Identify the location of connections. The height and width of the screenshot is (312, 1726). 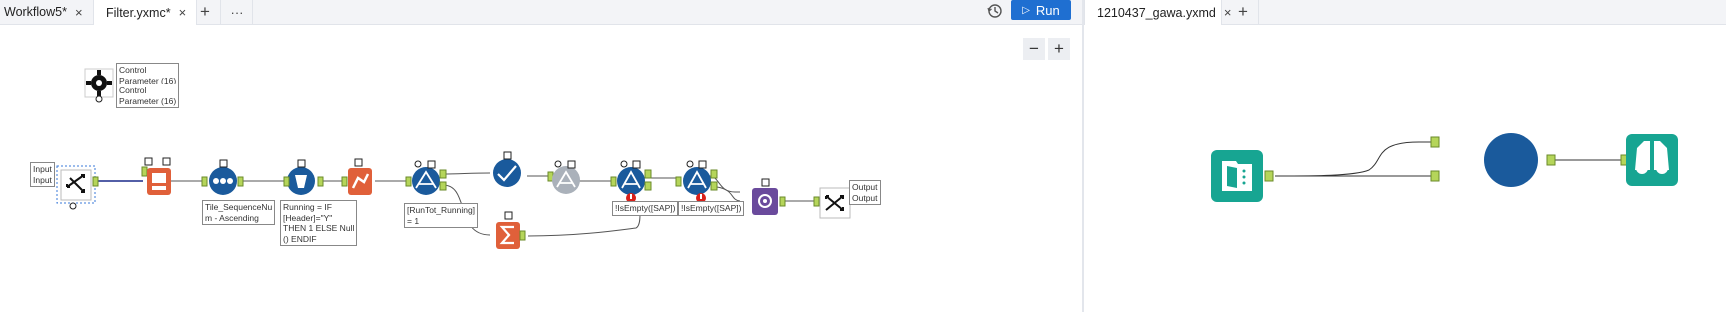
(1448, 159).